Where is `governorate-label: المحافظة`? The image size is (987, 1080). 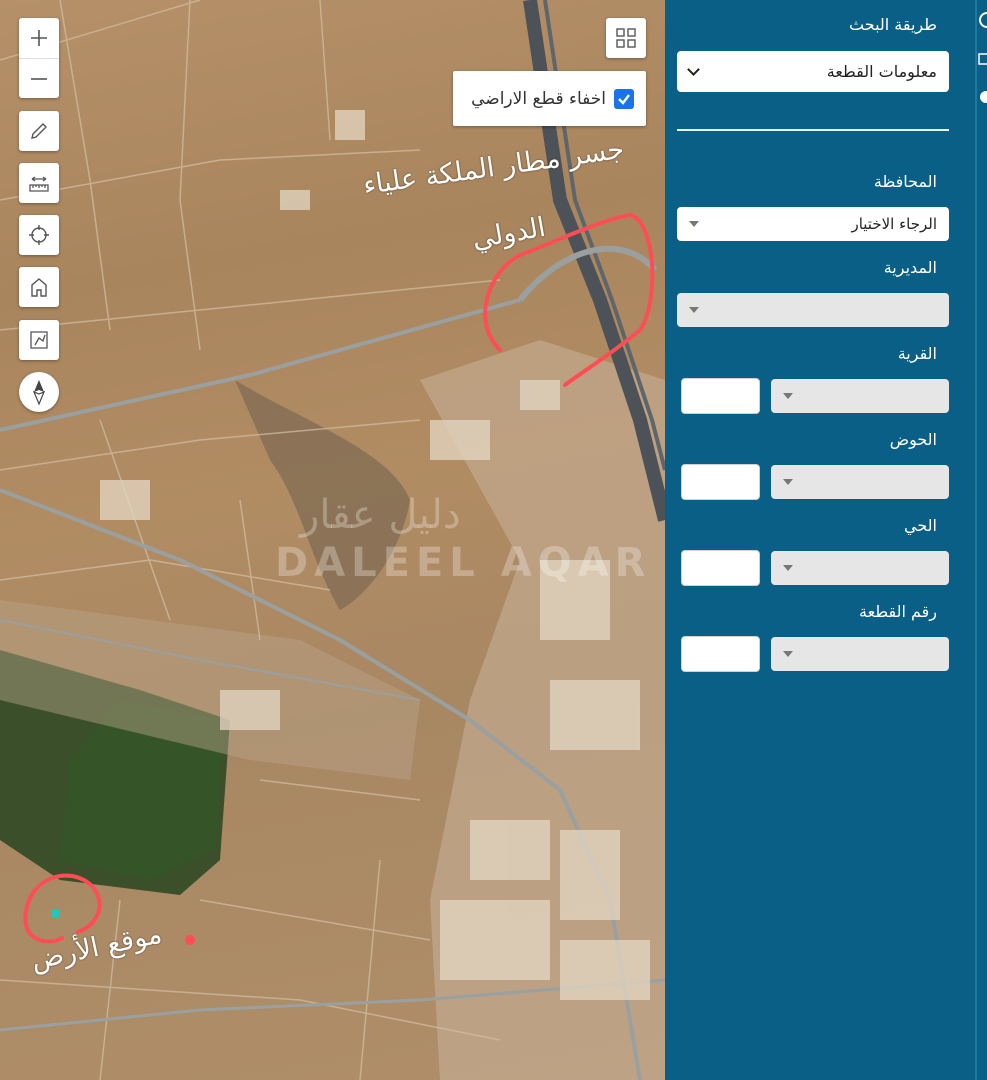 governorate-label: المحافظة is located at coordinates (905, 181).